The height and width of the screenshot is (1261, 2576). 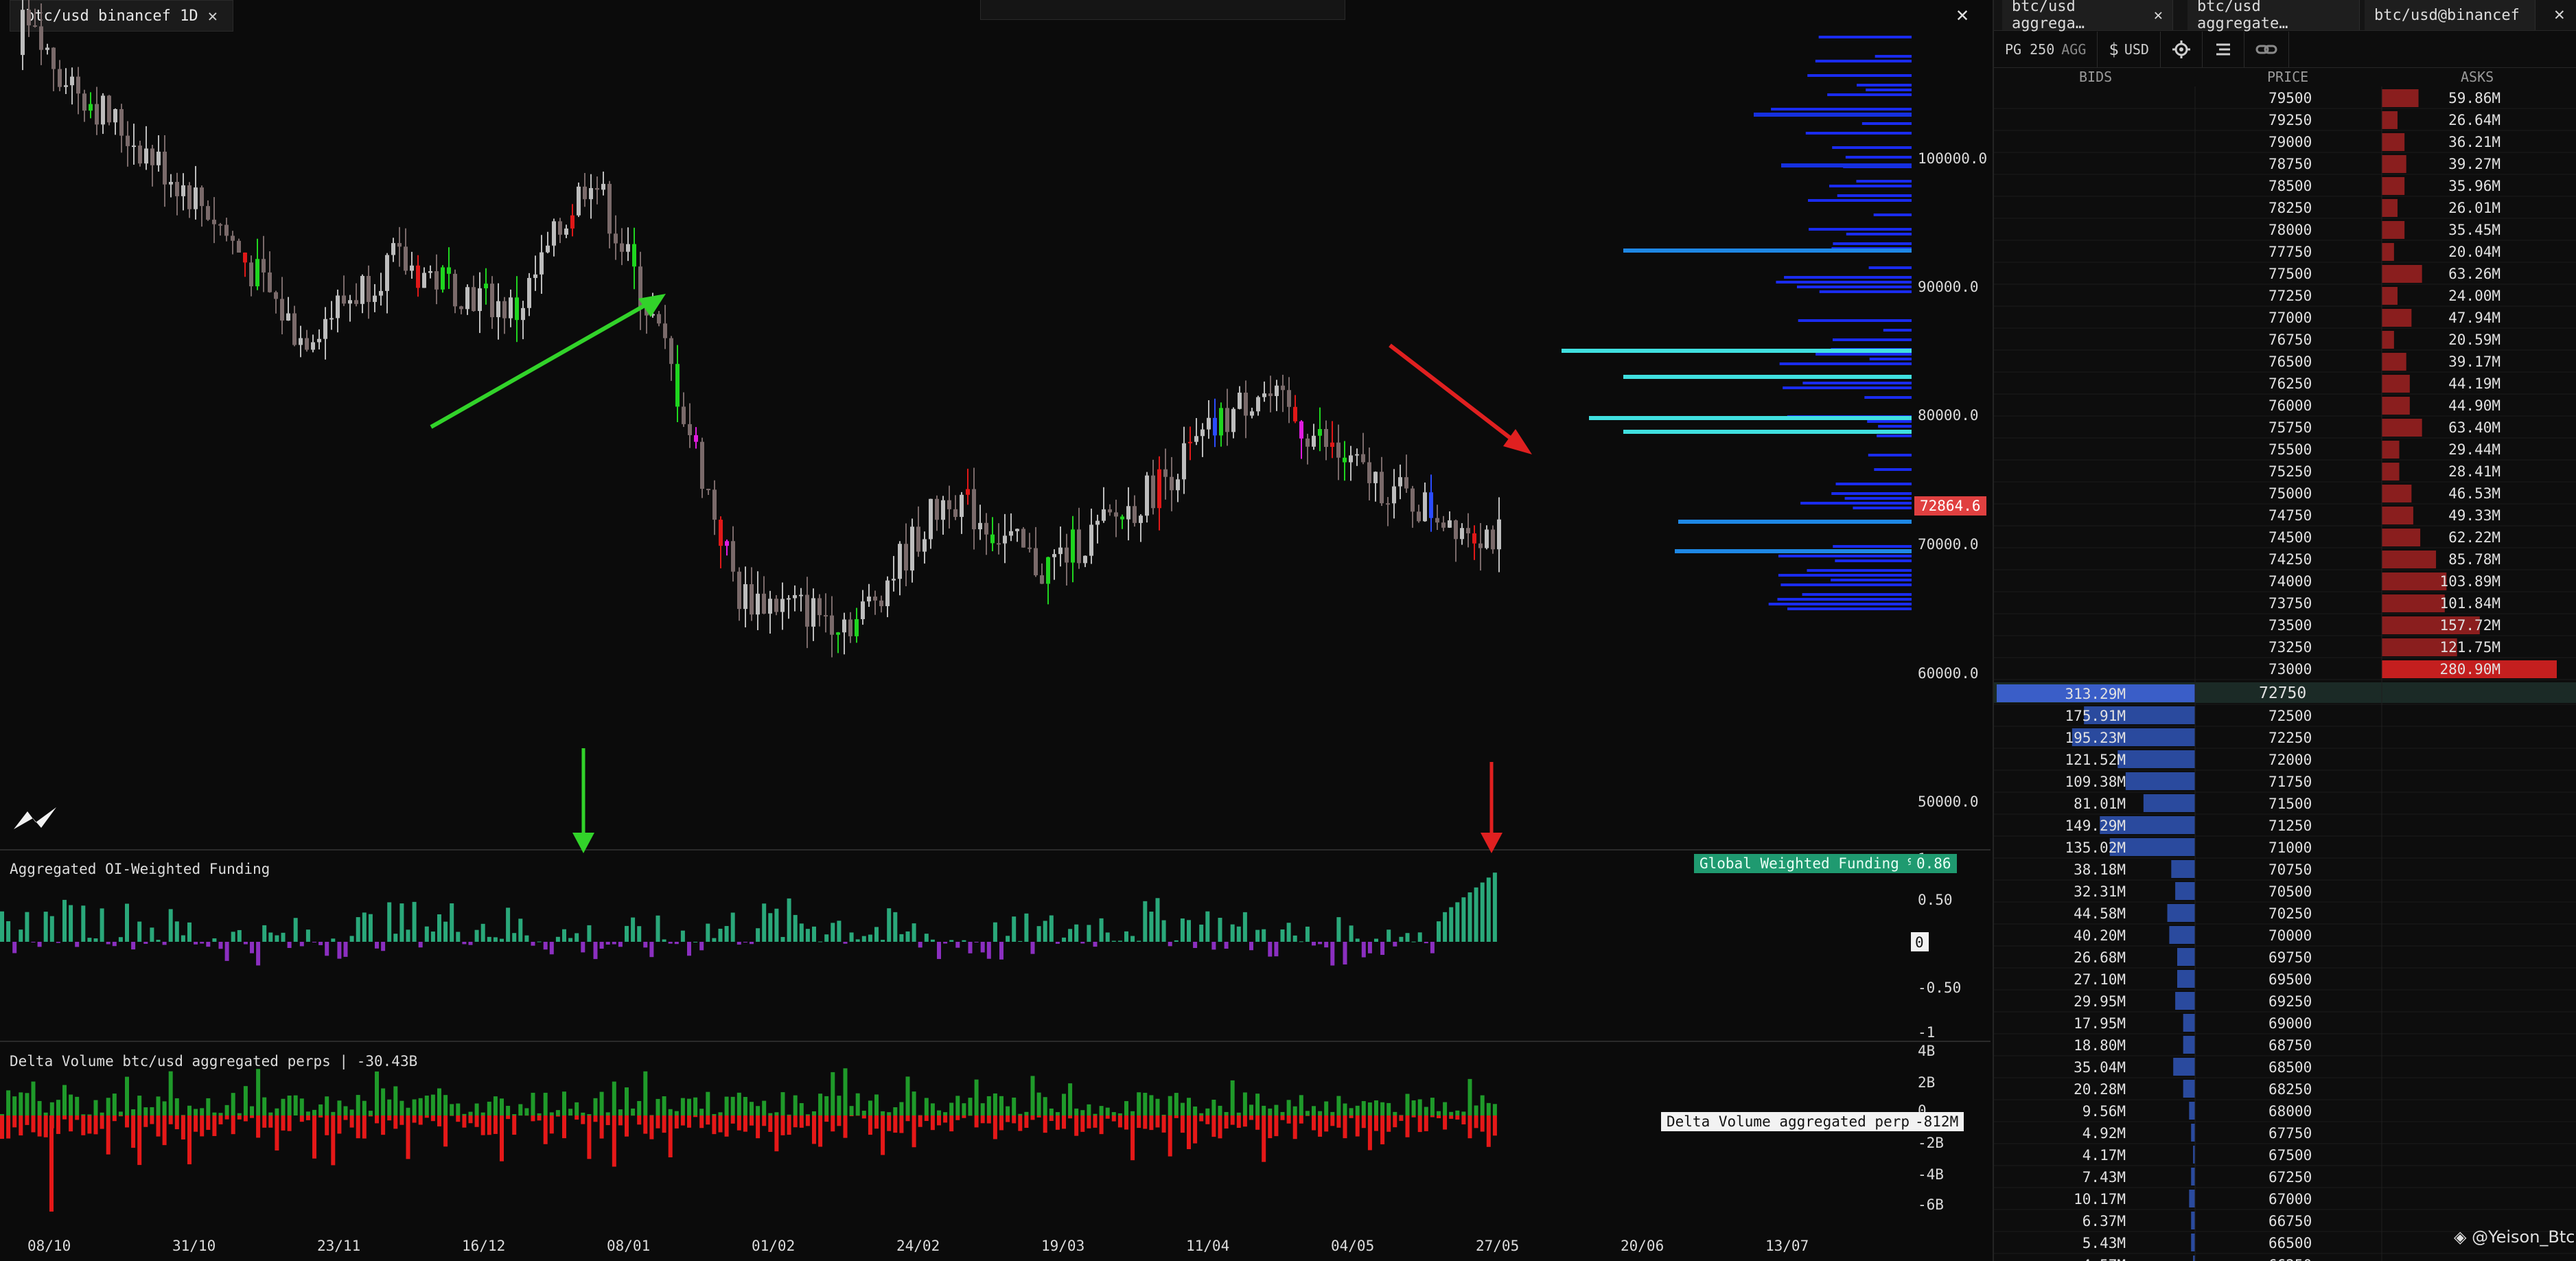 What do you see at coordinates (2290, 1199) in the screenshot?
I see `bid-price: 67000` at bounding box center [2290, 1199].